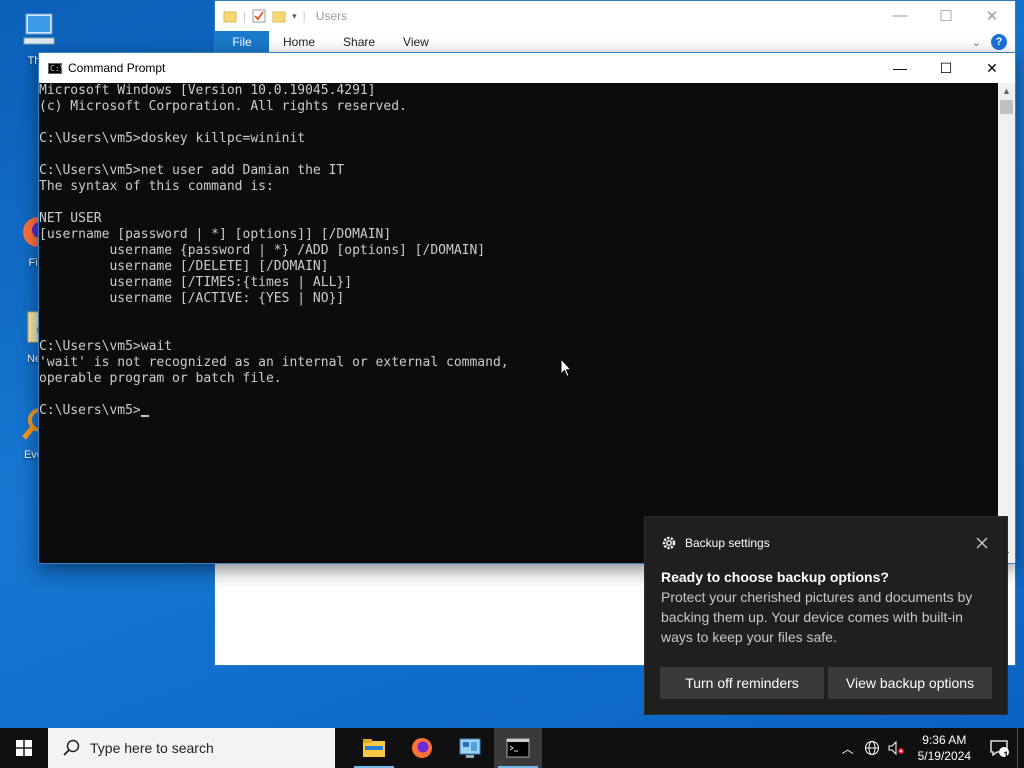  Describe the element at coordinates (416, 42) in the screenshot. I see `tab-view: View` at that location.